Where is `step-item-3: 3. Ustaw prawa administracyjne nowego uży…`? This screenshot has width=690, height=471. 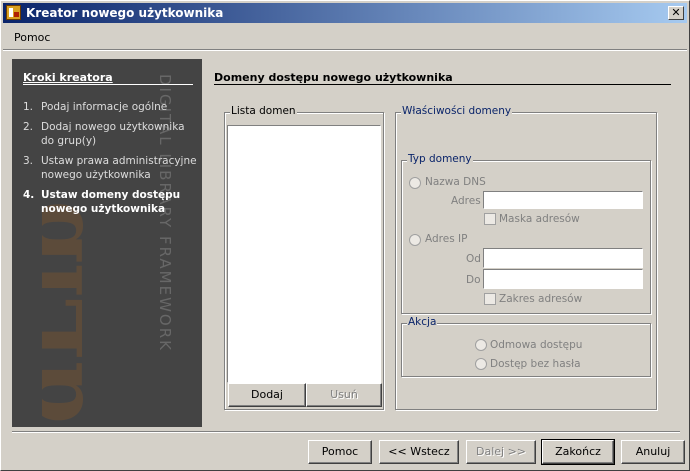 step-item-3: 3. Ustaw prawa administracyjne nowego uży… is located at coordinates (110, 168).